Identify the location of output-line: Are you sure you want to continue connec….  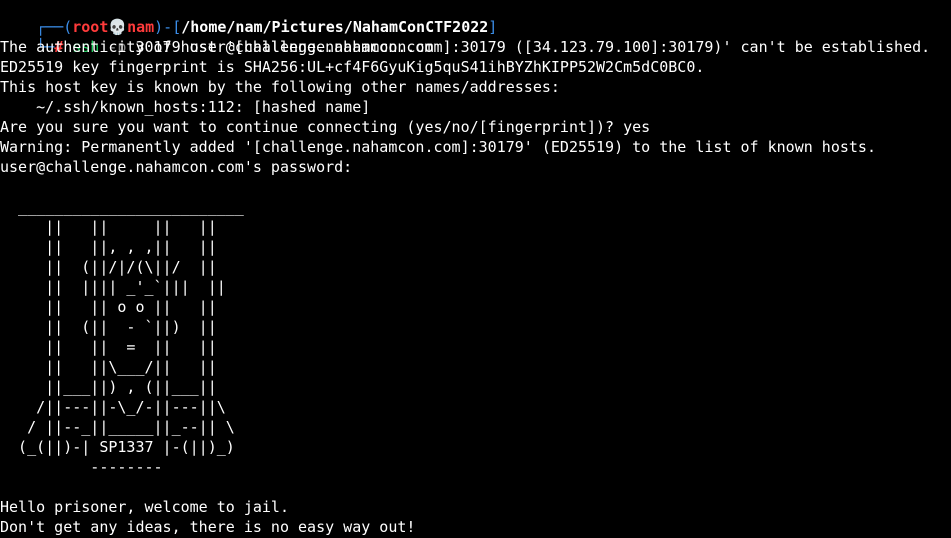
(325, 127).